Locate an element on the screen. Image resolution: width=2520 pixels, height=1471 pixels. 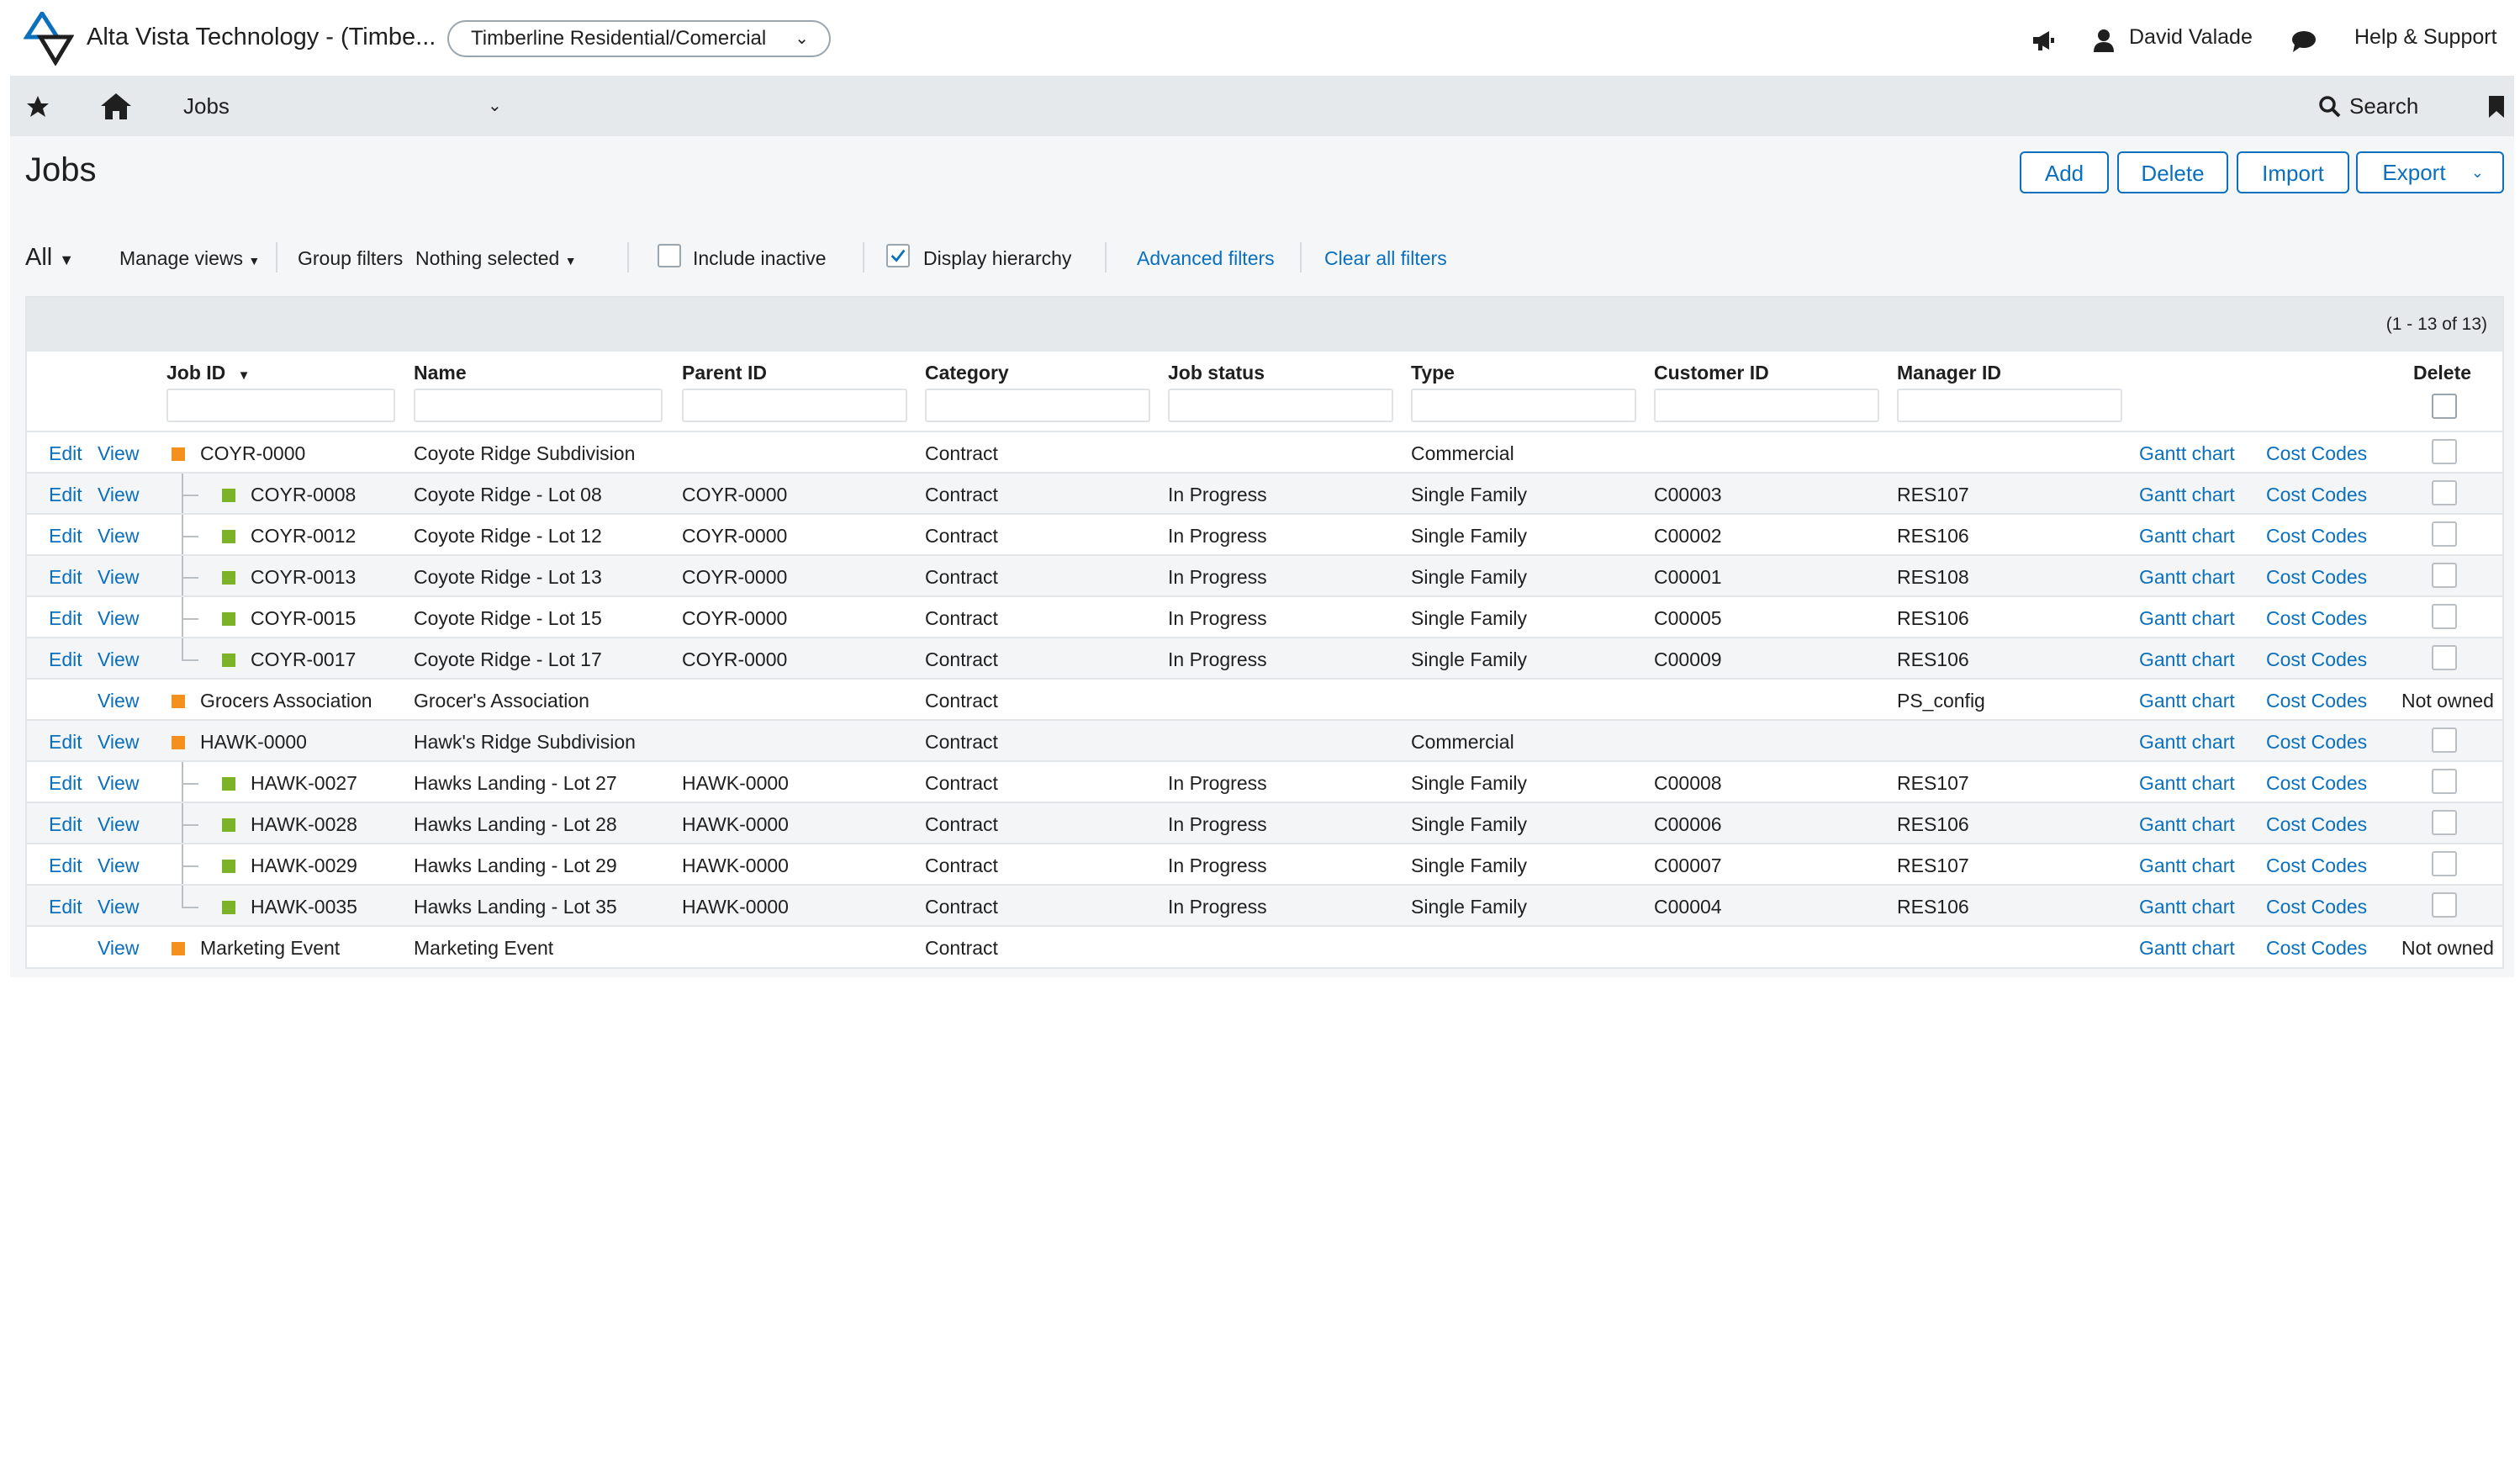
star-icon is located at coordinates (37, 107).